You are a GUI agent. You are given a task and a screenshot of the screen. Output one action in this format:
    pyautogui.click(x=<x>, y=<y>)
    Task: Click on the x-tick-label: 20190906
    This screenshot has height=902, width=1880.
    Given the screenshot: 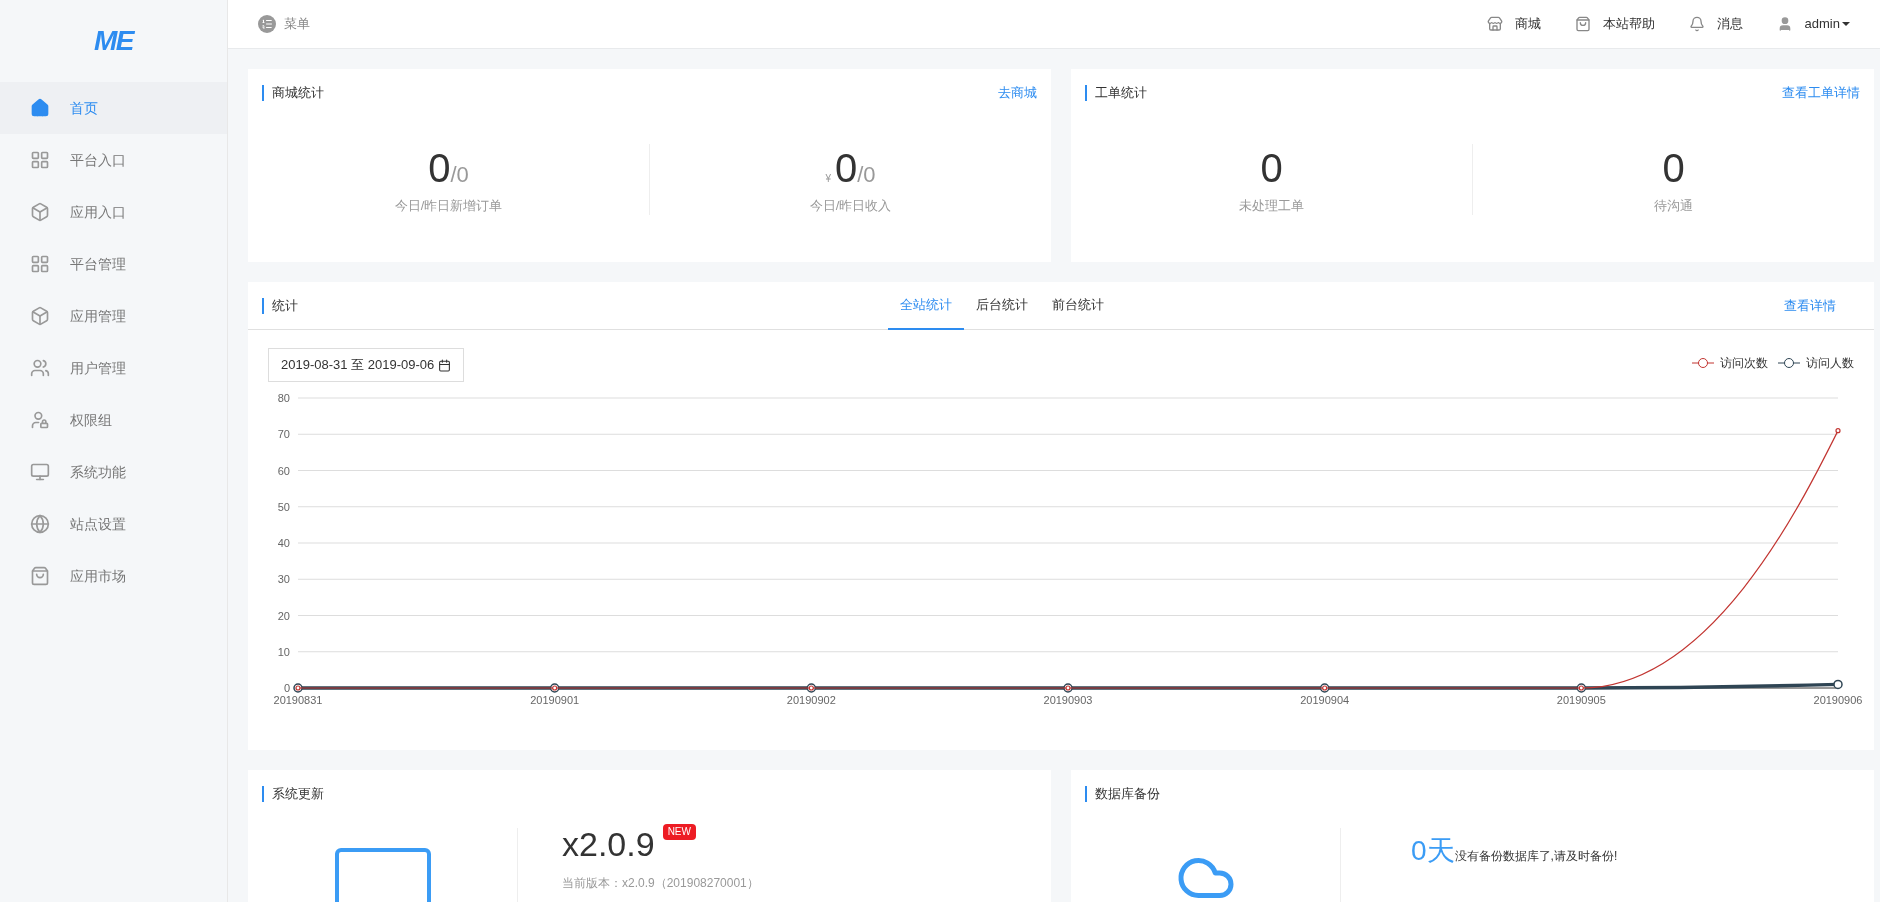 What is the action you would take?
    pyautogui.click(x=1838, y=700)
    